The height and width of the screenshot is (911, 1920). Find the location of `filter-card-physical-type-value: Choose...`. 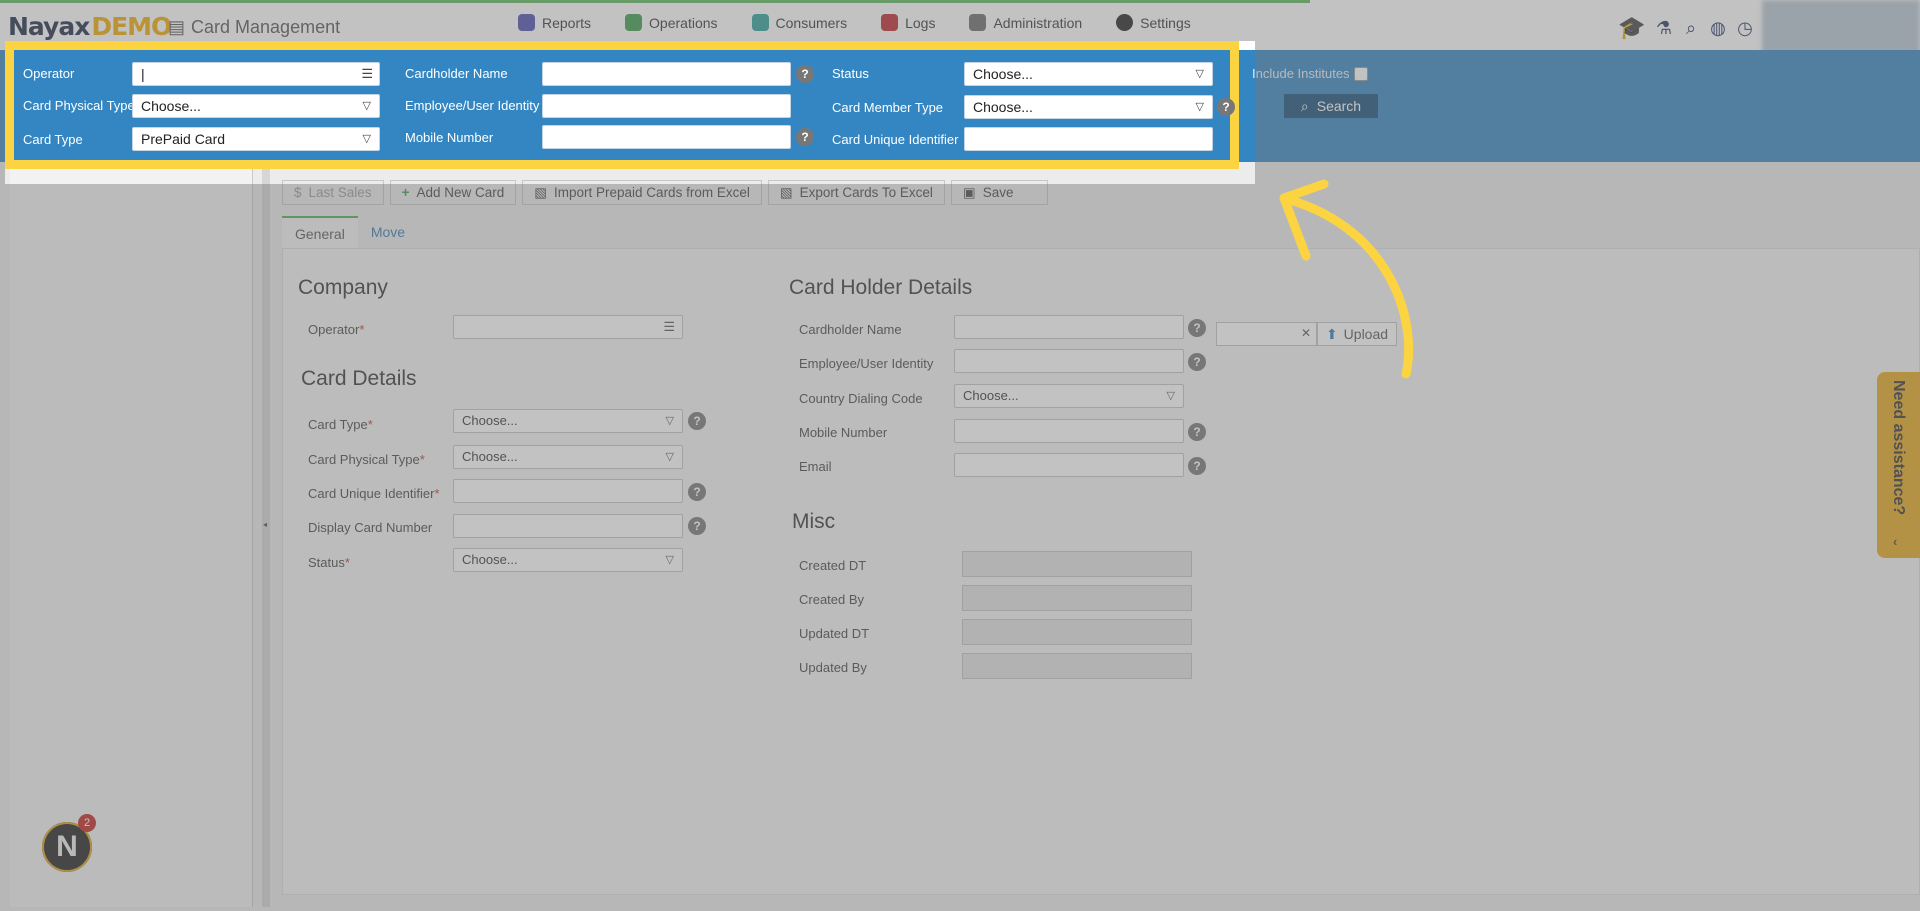

filter-card-physical-type-value: Choose... is located at coordinates (171, 106).